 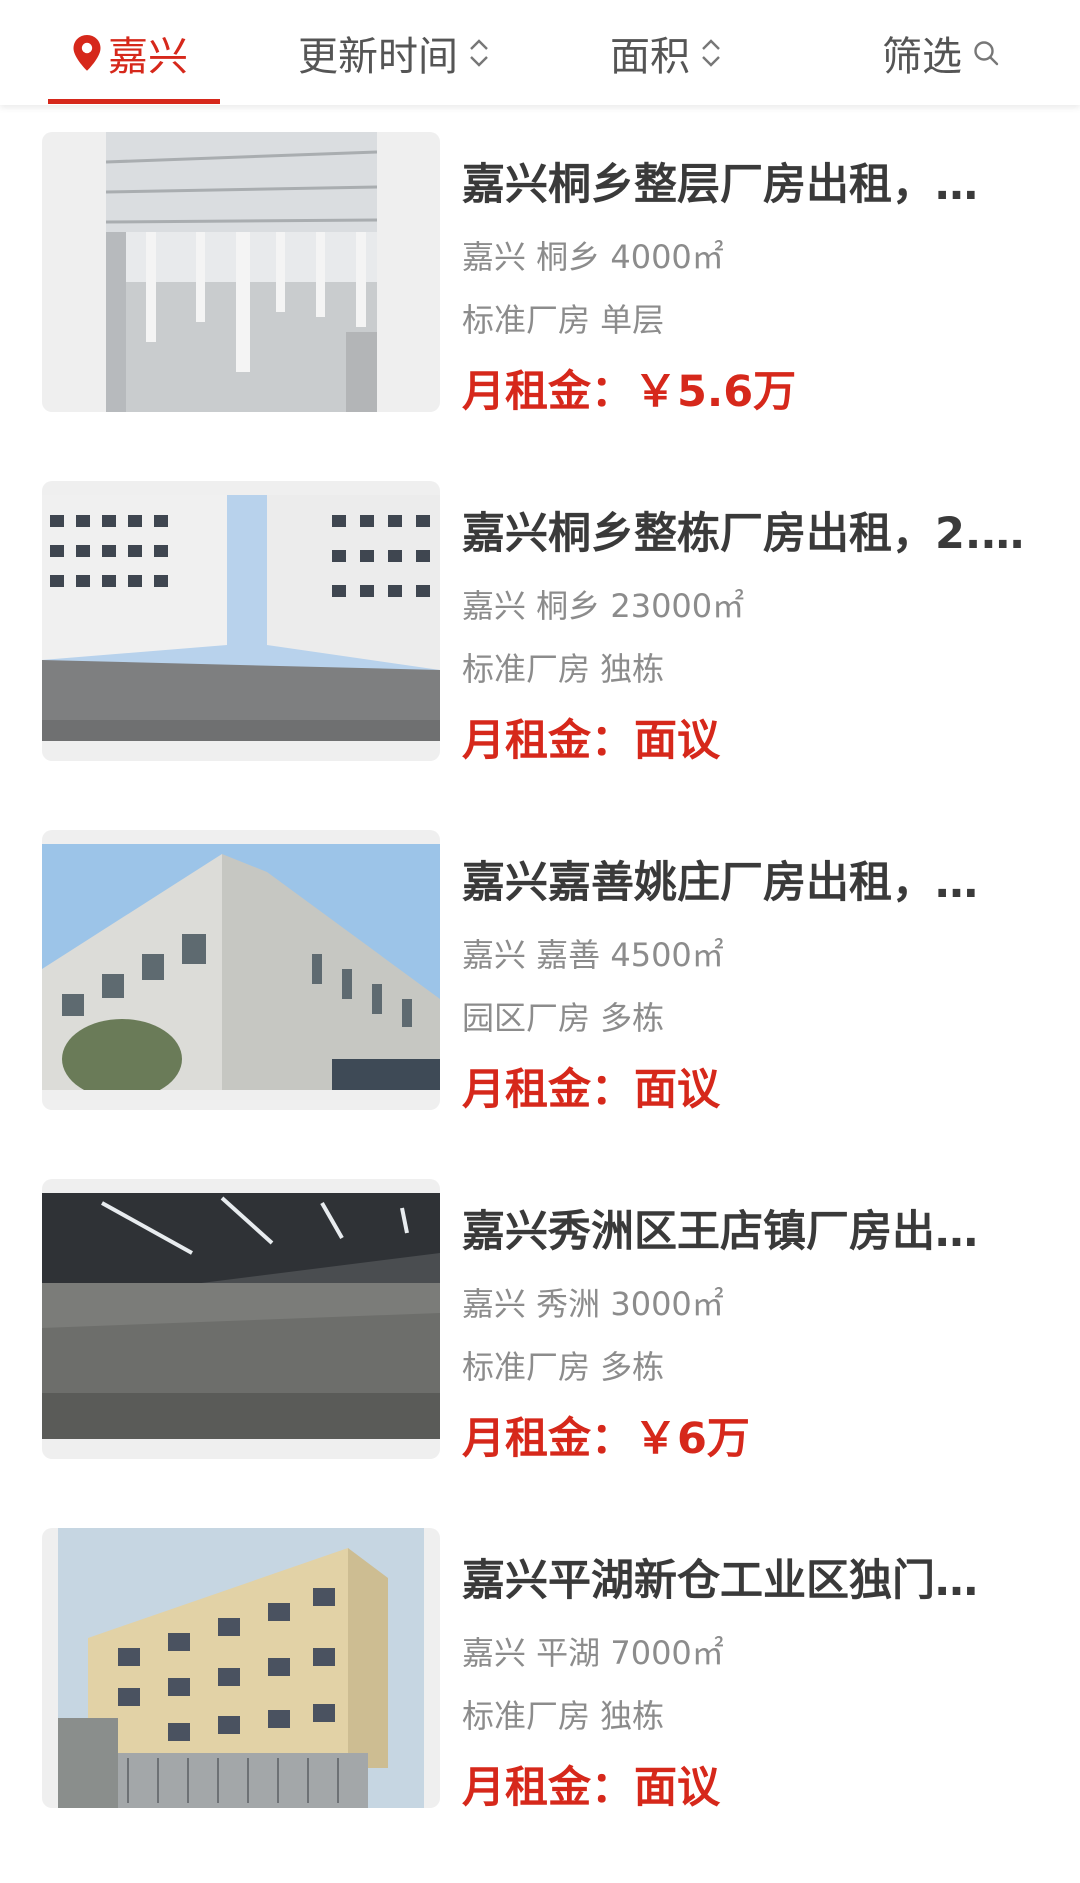 What do you see at coordinates (563, 320) in the screenshot?
I see `listing-type: 标准厂房 单层` at bounding box center [563, 320].